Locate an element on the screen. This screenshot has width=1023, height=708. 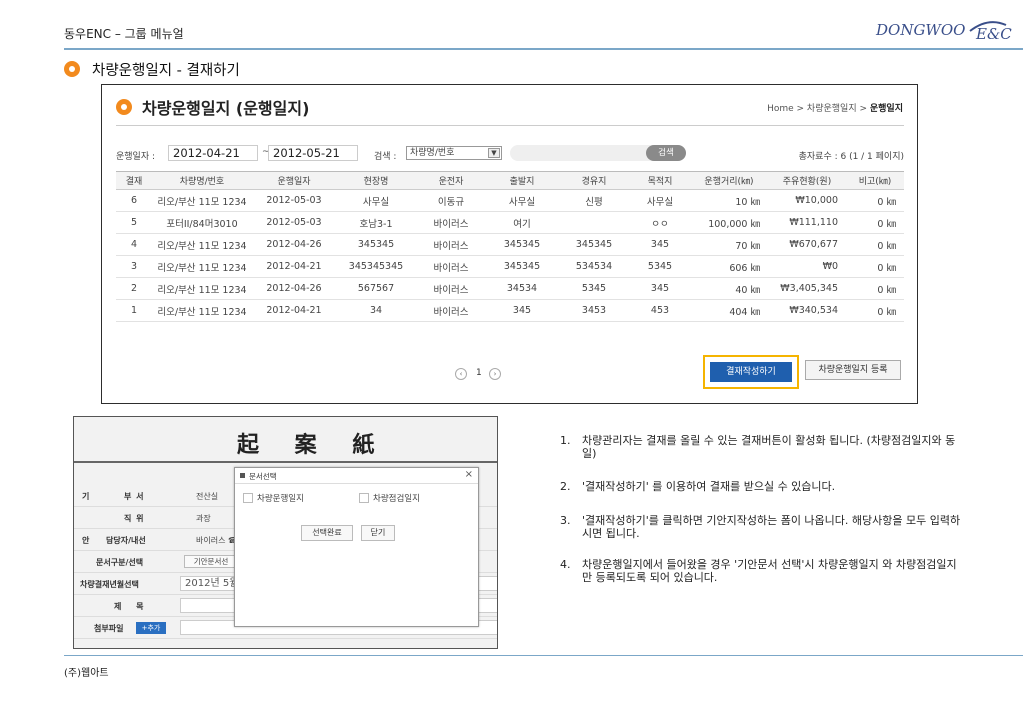
month-label: 차량결재년월선택 is located at coordinates (109, 584).